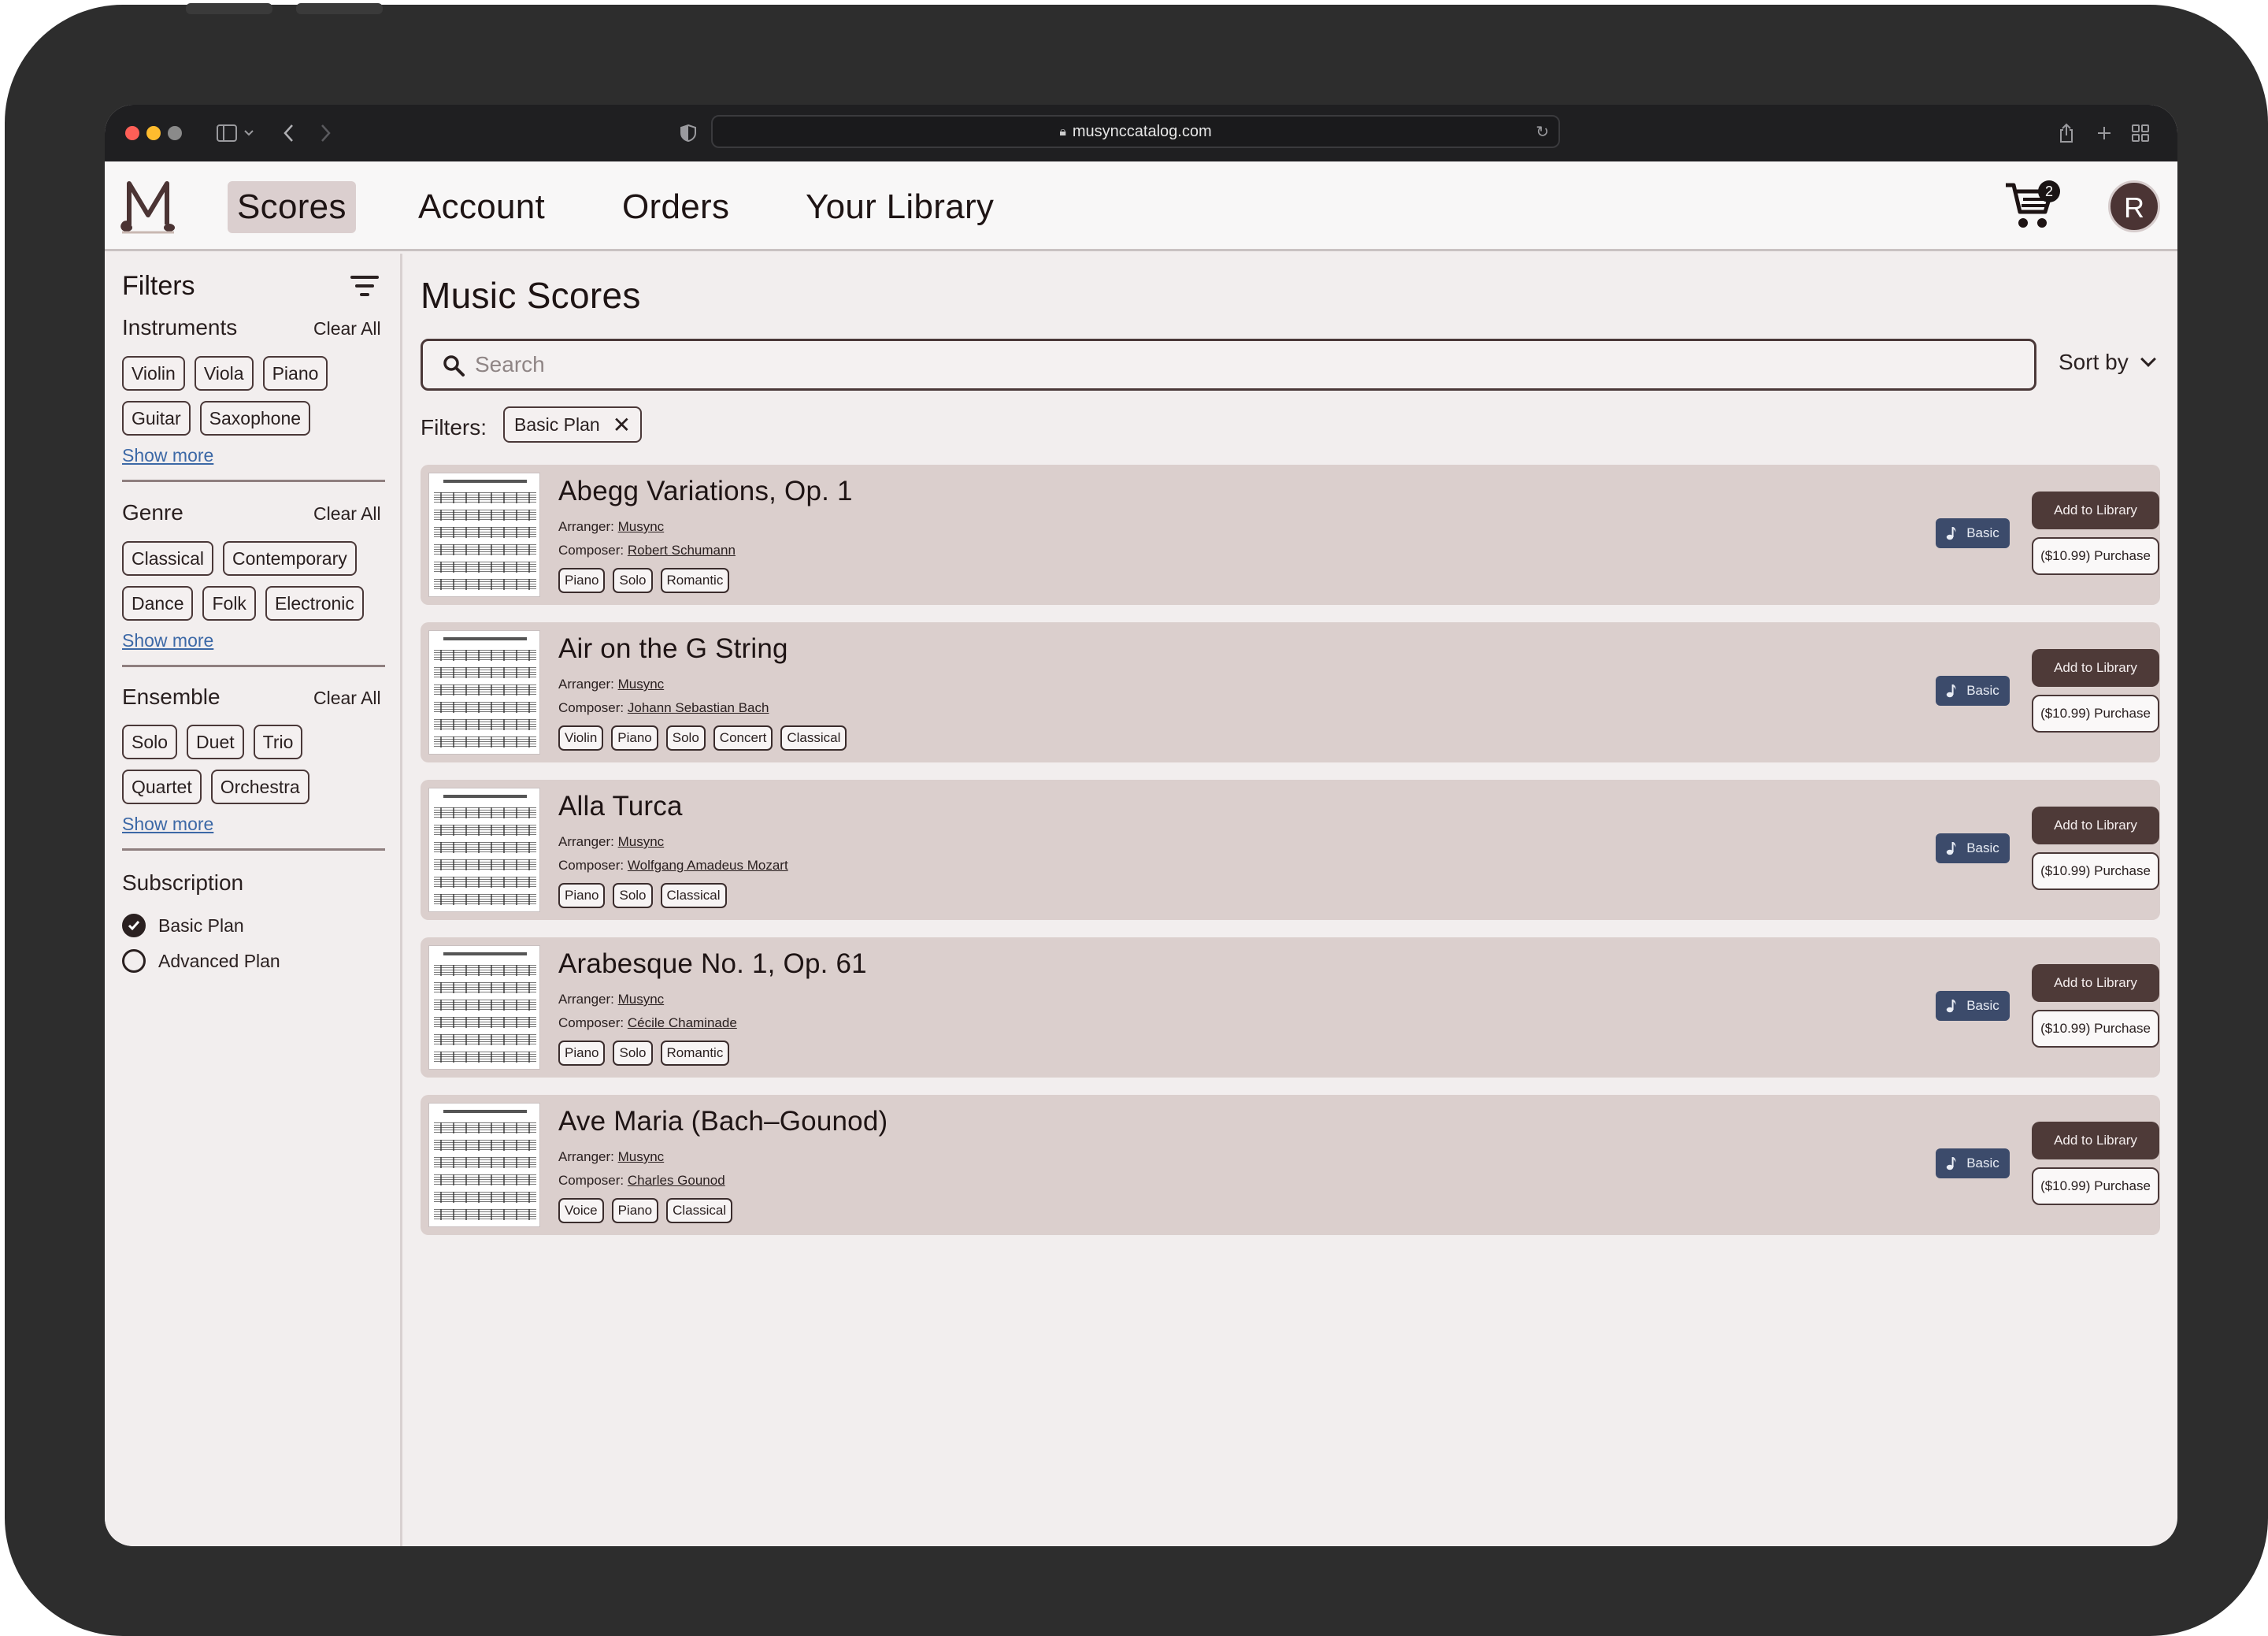 This screenshot has width=2268, height=1636. Describe the element at coordinates (259, 787) in the screenshot. I see `ensemble-chip: Orchestra` at that location.